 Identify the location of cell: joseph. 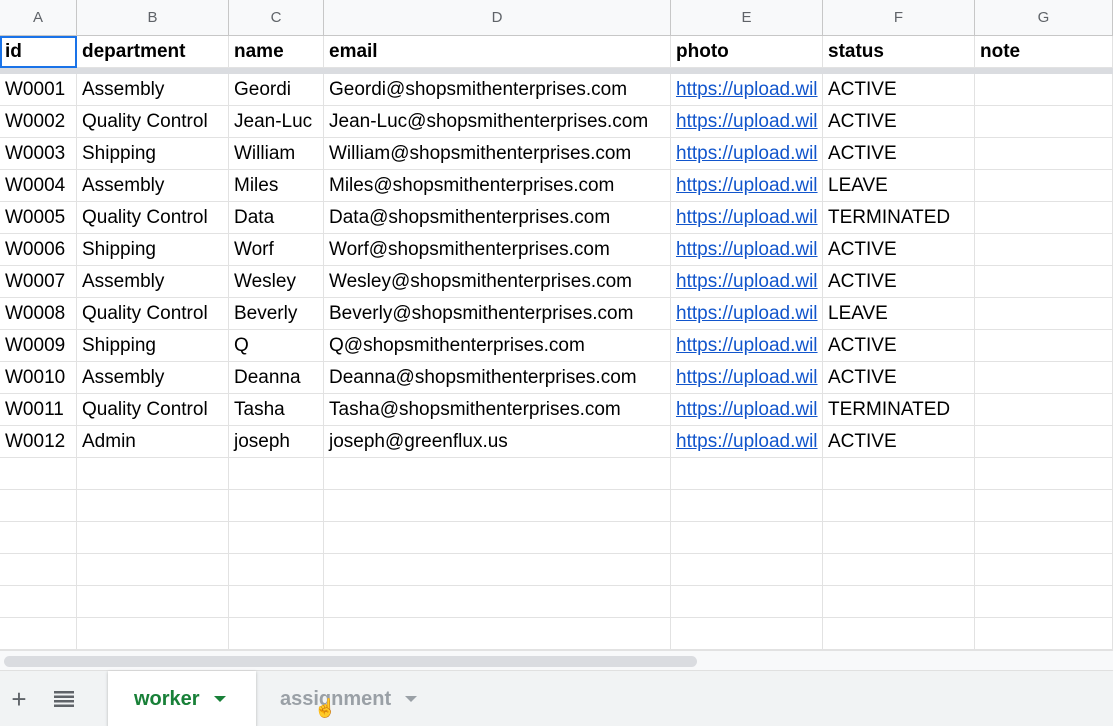
(276, 442).